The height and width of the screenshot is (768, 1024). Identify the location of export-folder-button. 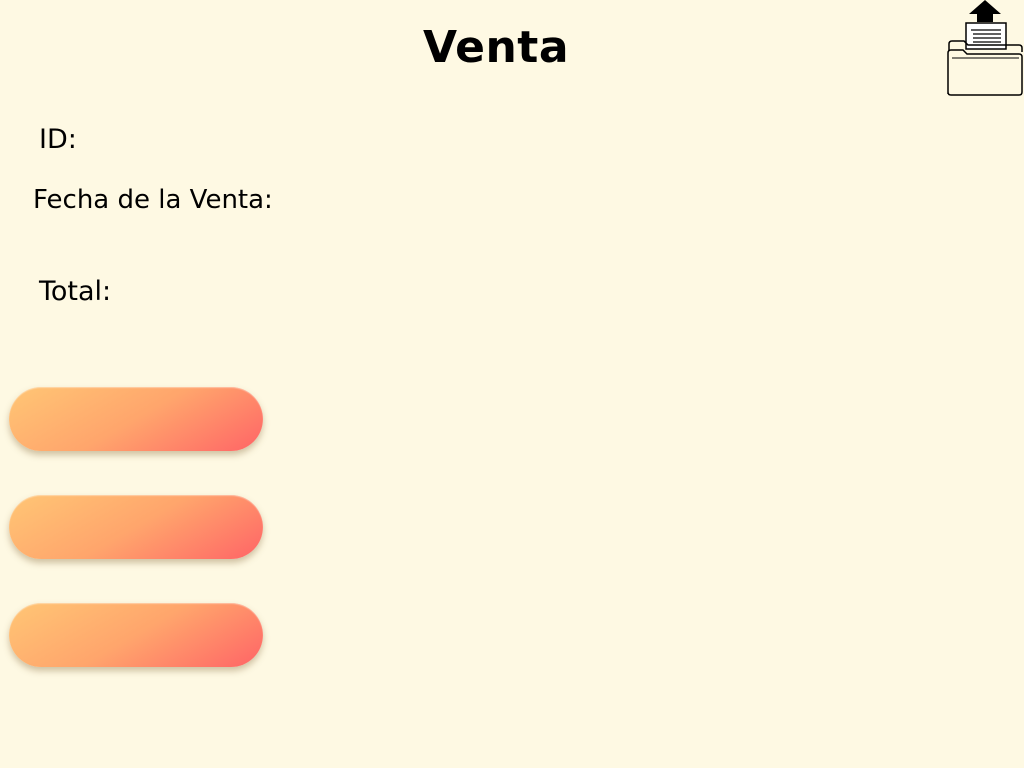
(985, 48).